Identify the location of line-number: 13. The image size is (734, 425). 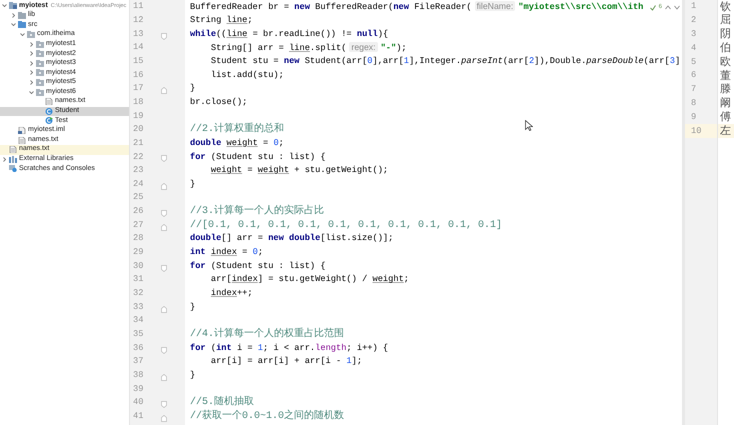
(138, 34).